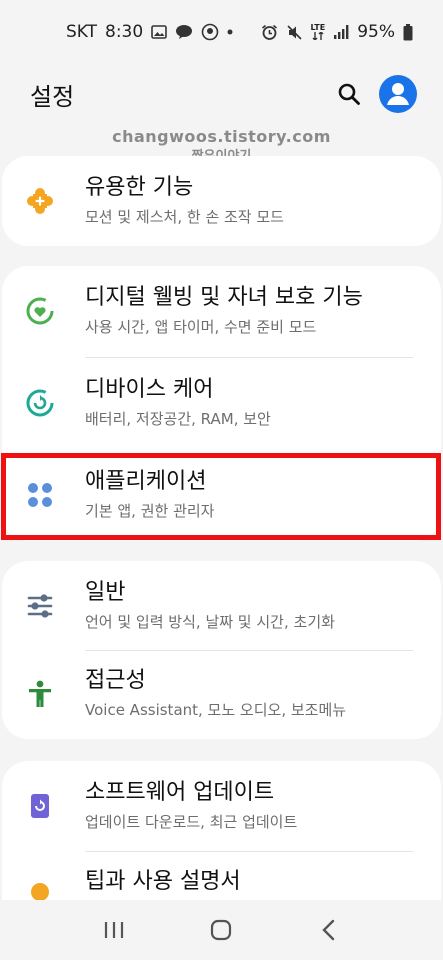 The height and width of the screenshot is (960, 443). Describe the element at coordinates (221, 806) in the screenshot. I see `settings-item-software-update: 소프트웨어 업데이트 업데이트 다운로드, 최근 업데이트` at that location.